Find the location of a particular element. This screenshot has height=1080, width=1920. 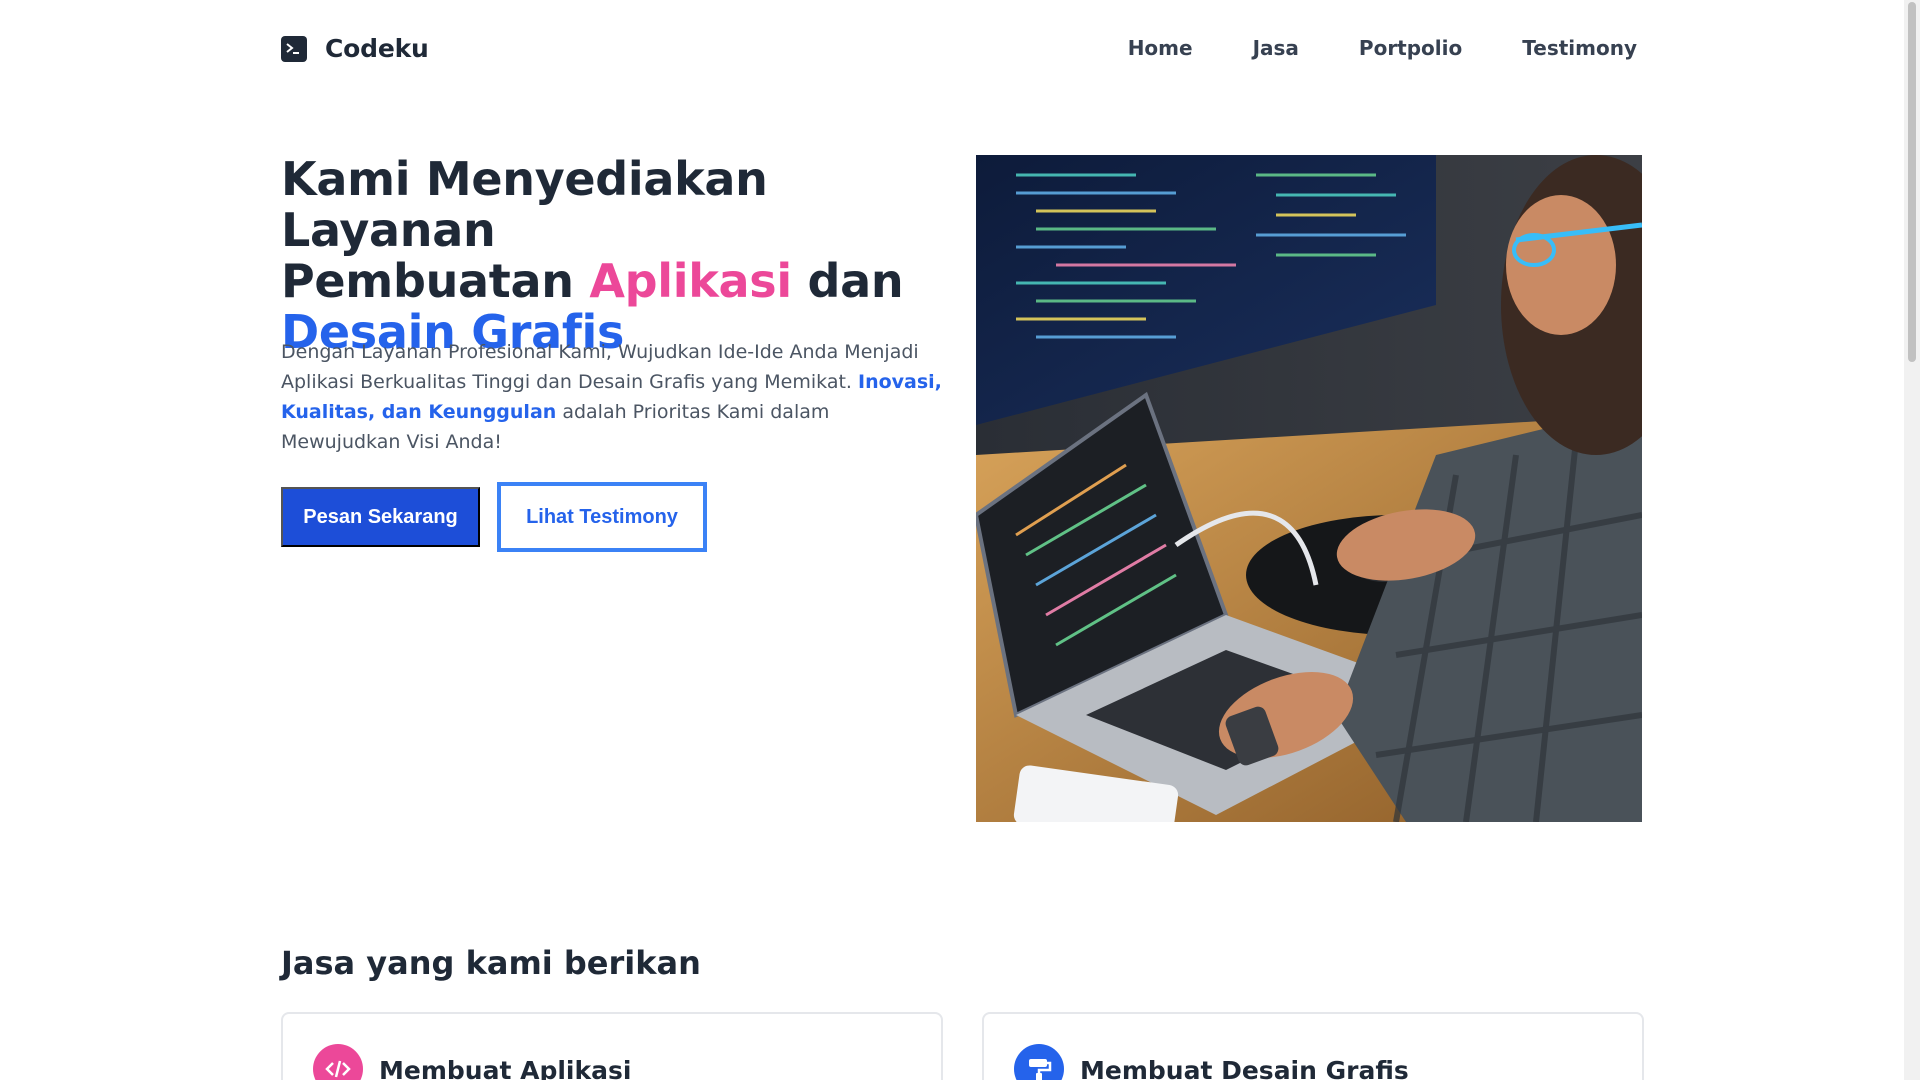

services-title: Jasa yang kami berikan is located at coordinates (491, 963).